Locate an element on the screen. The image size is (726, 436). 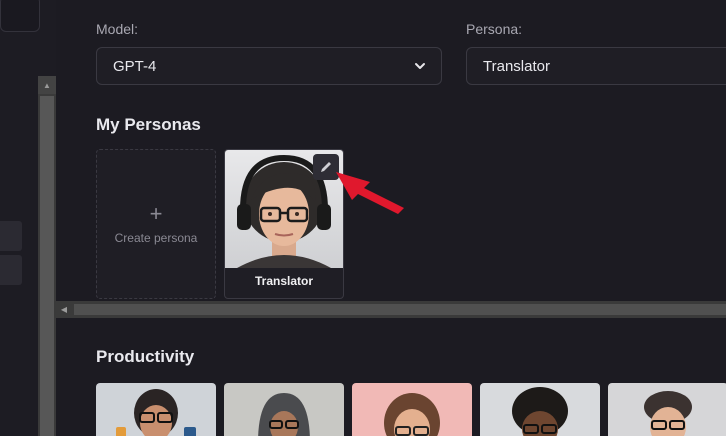
horizontal-scroll-thumb is located at coordinates (400, 309).